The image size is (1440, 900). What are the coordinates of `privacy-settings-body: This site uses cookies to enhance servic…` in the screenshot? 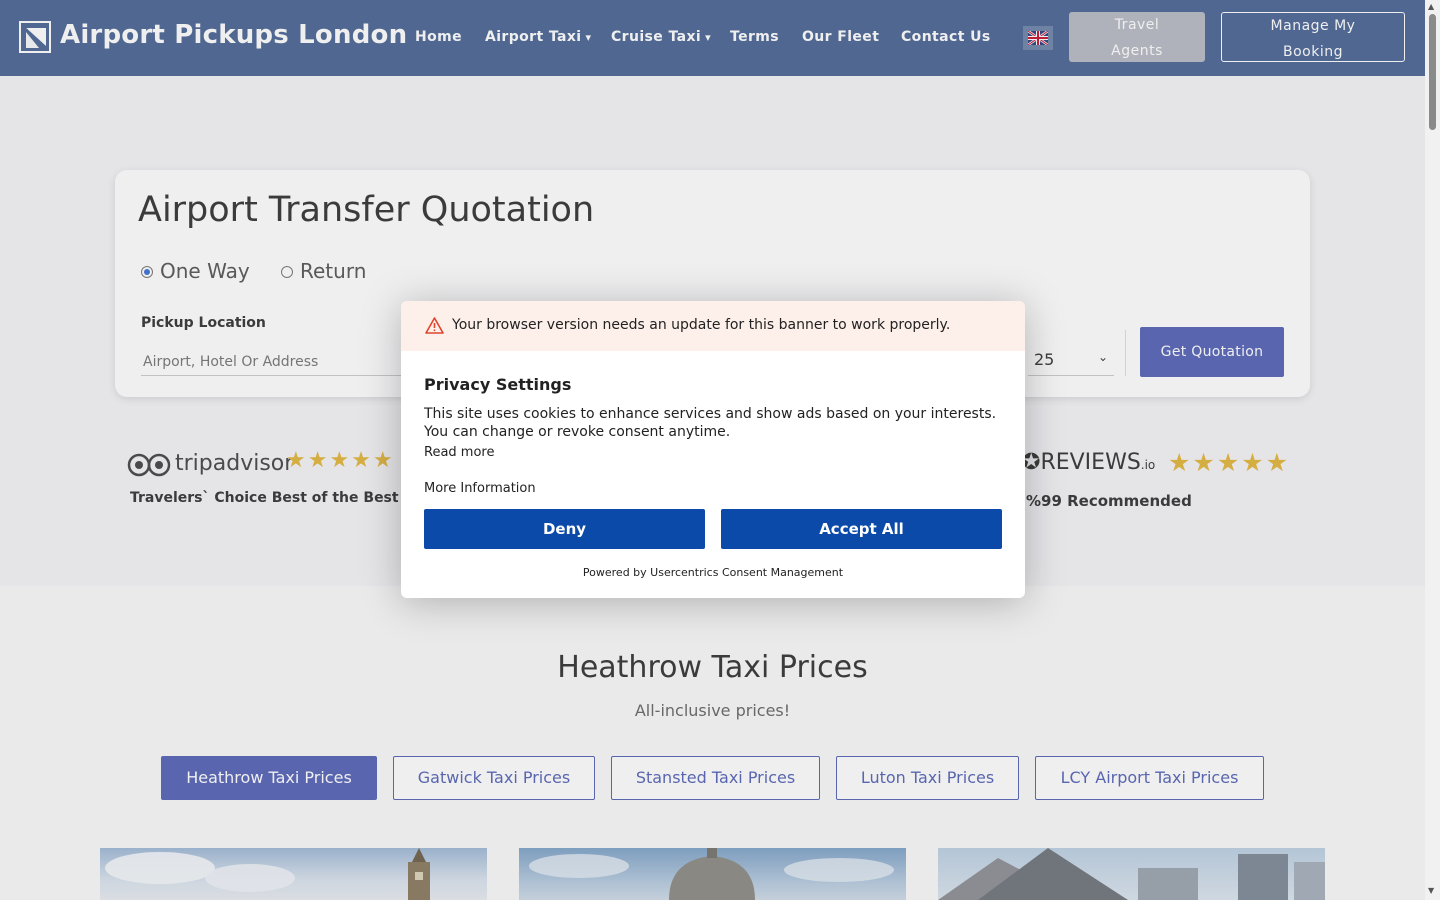 It's located at (710, 423).